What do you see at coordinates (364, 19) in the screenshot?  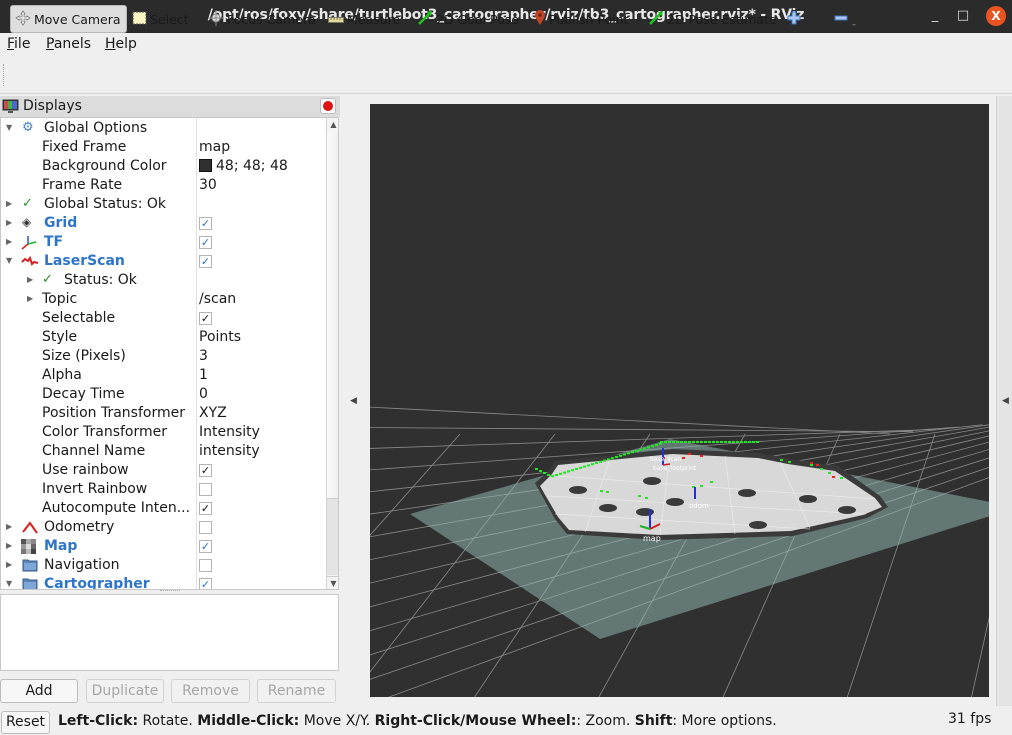 I see `tool-measure: Measure` at bounding box center [364, 19].